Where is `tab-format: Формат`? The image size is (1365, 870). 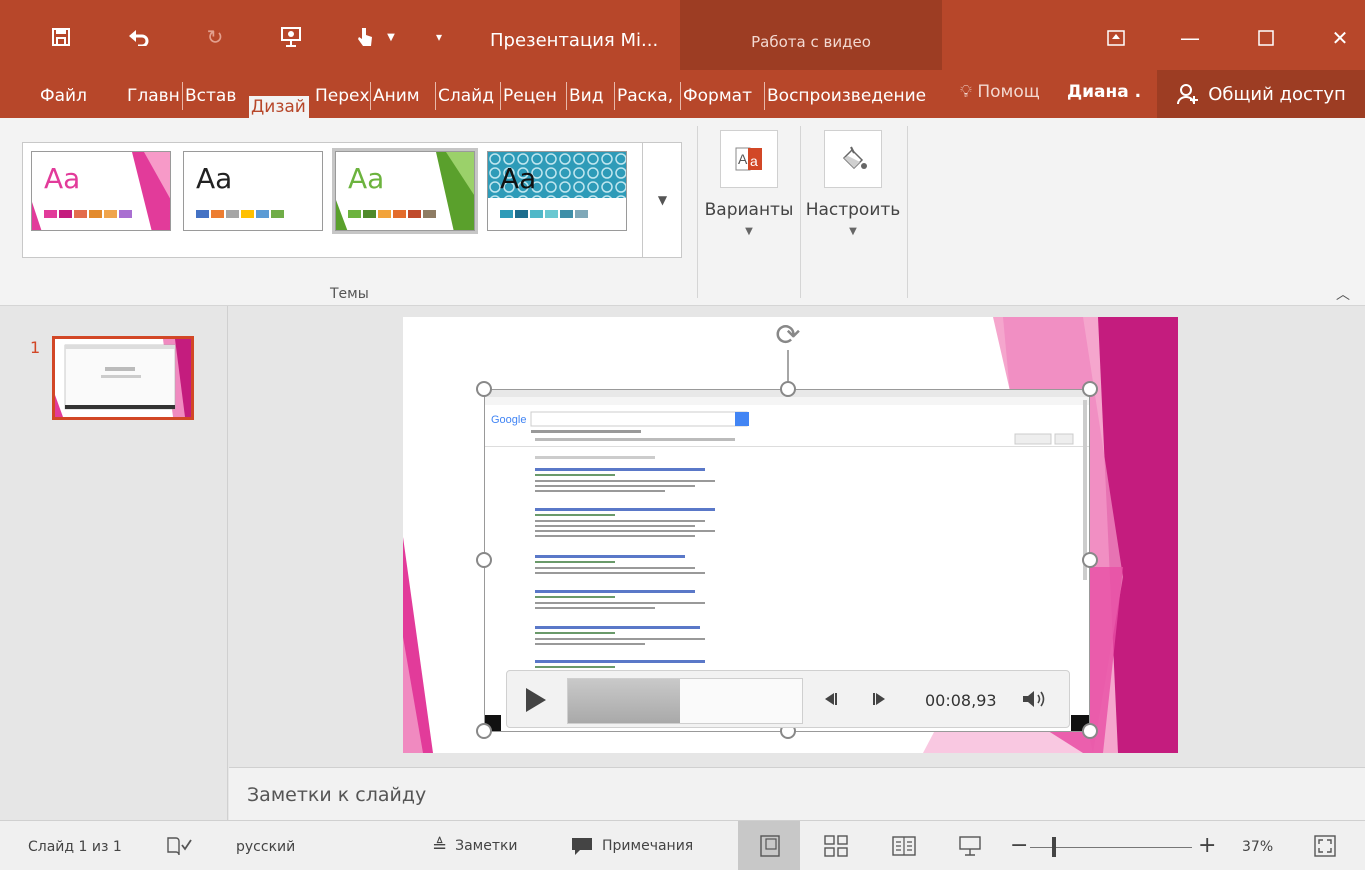
tab-format: Формат is located at coordinates (721, 96).